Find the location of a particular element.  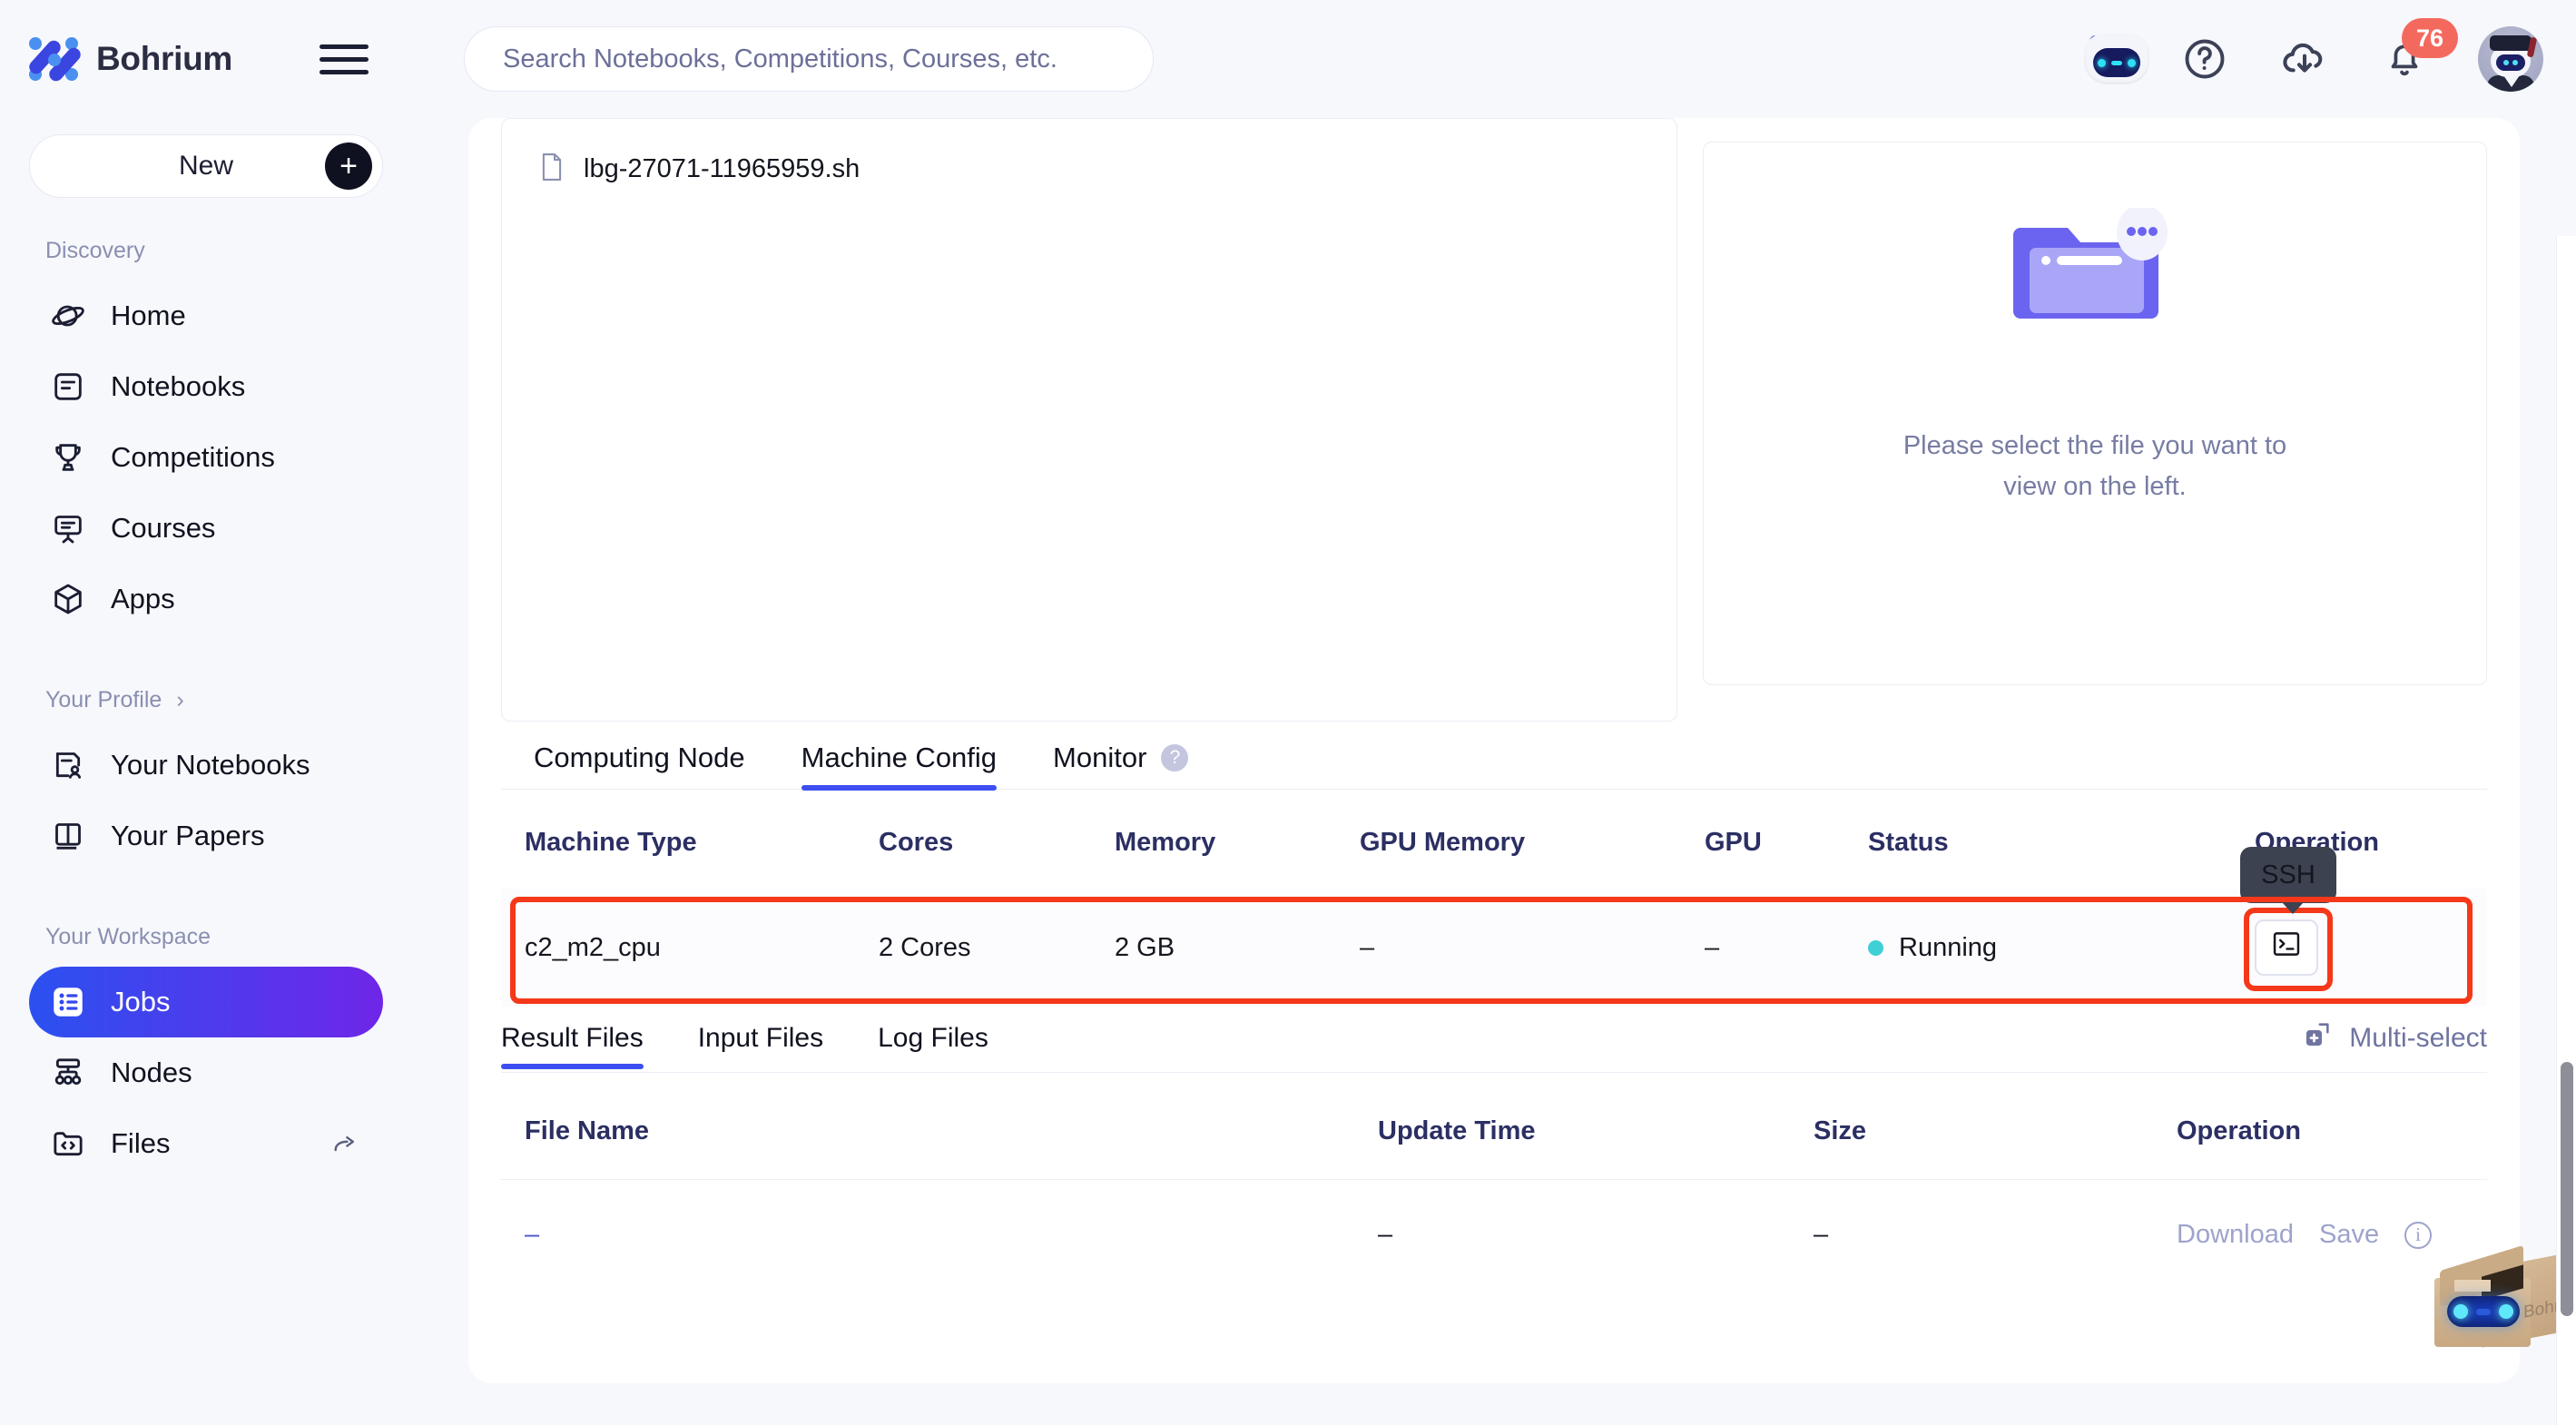

sidebar-item-courses: Courses is located at coordinates (206, 529).